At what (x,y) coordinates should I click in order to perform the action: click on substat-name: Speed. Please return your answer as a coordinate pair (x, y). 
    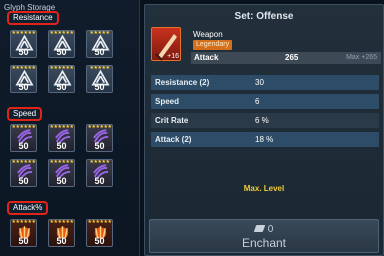
    Looking at the image, I should click on (167, 101).